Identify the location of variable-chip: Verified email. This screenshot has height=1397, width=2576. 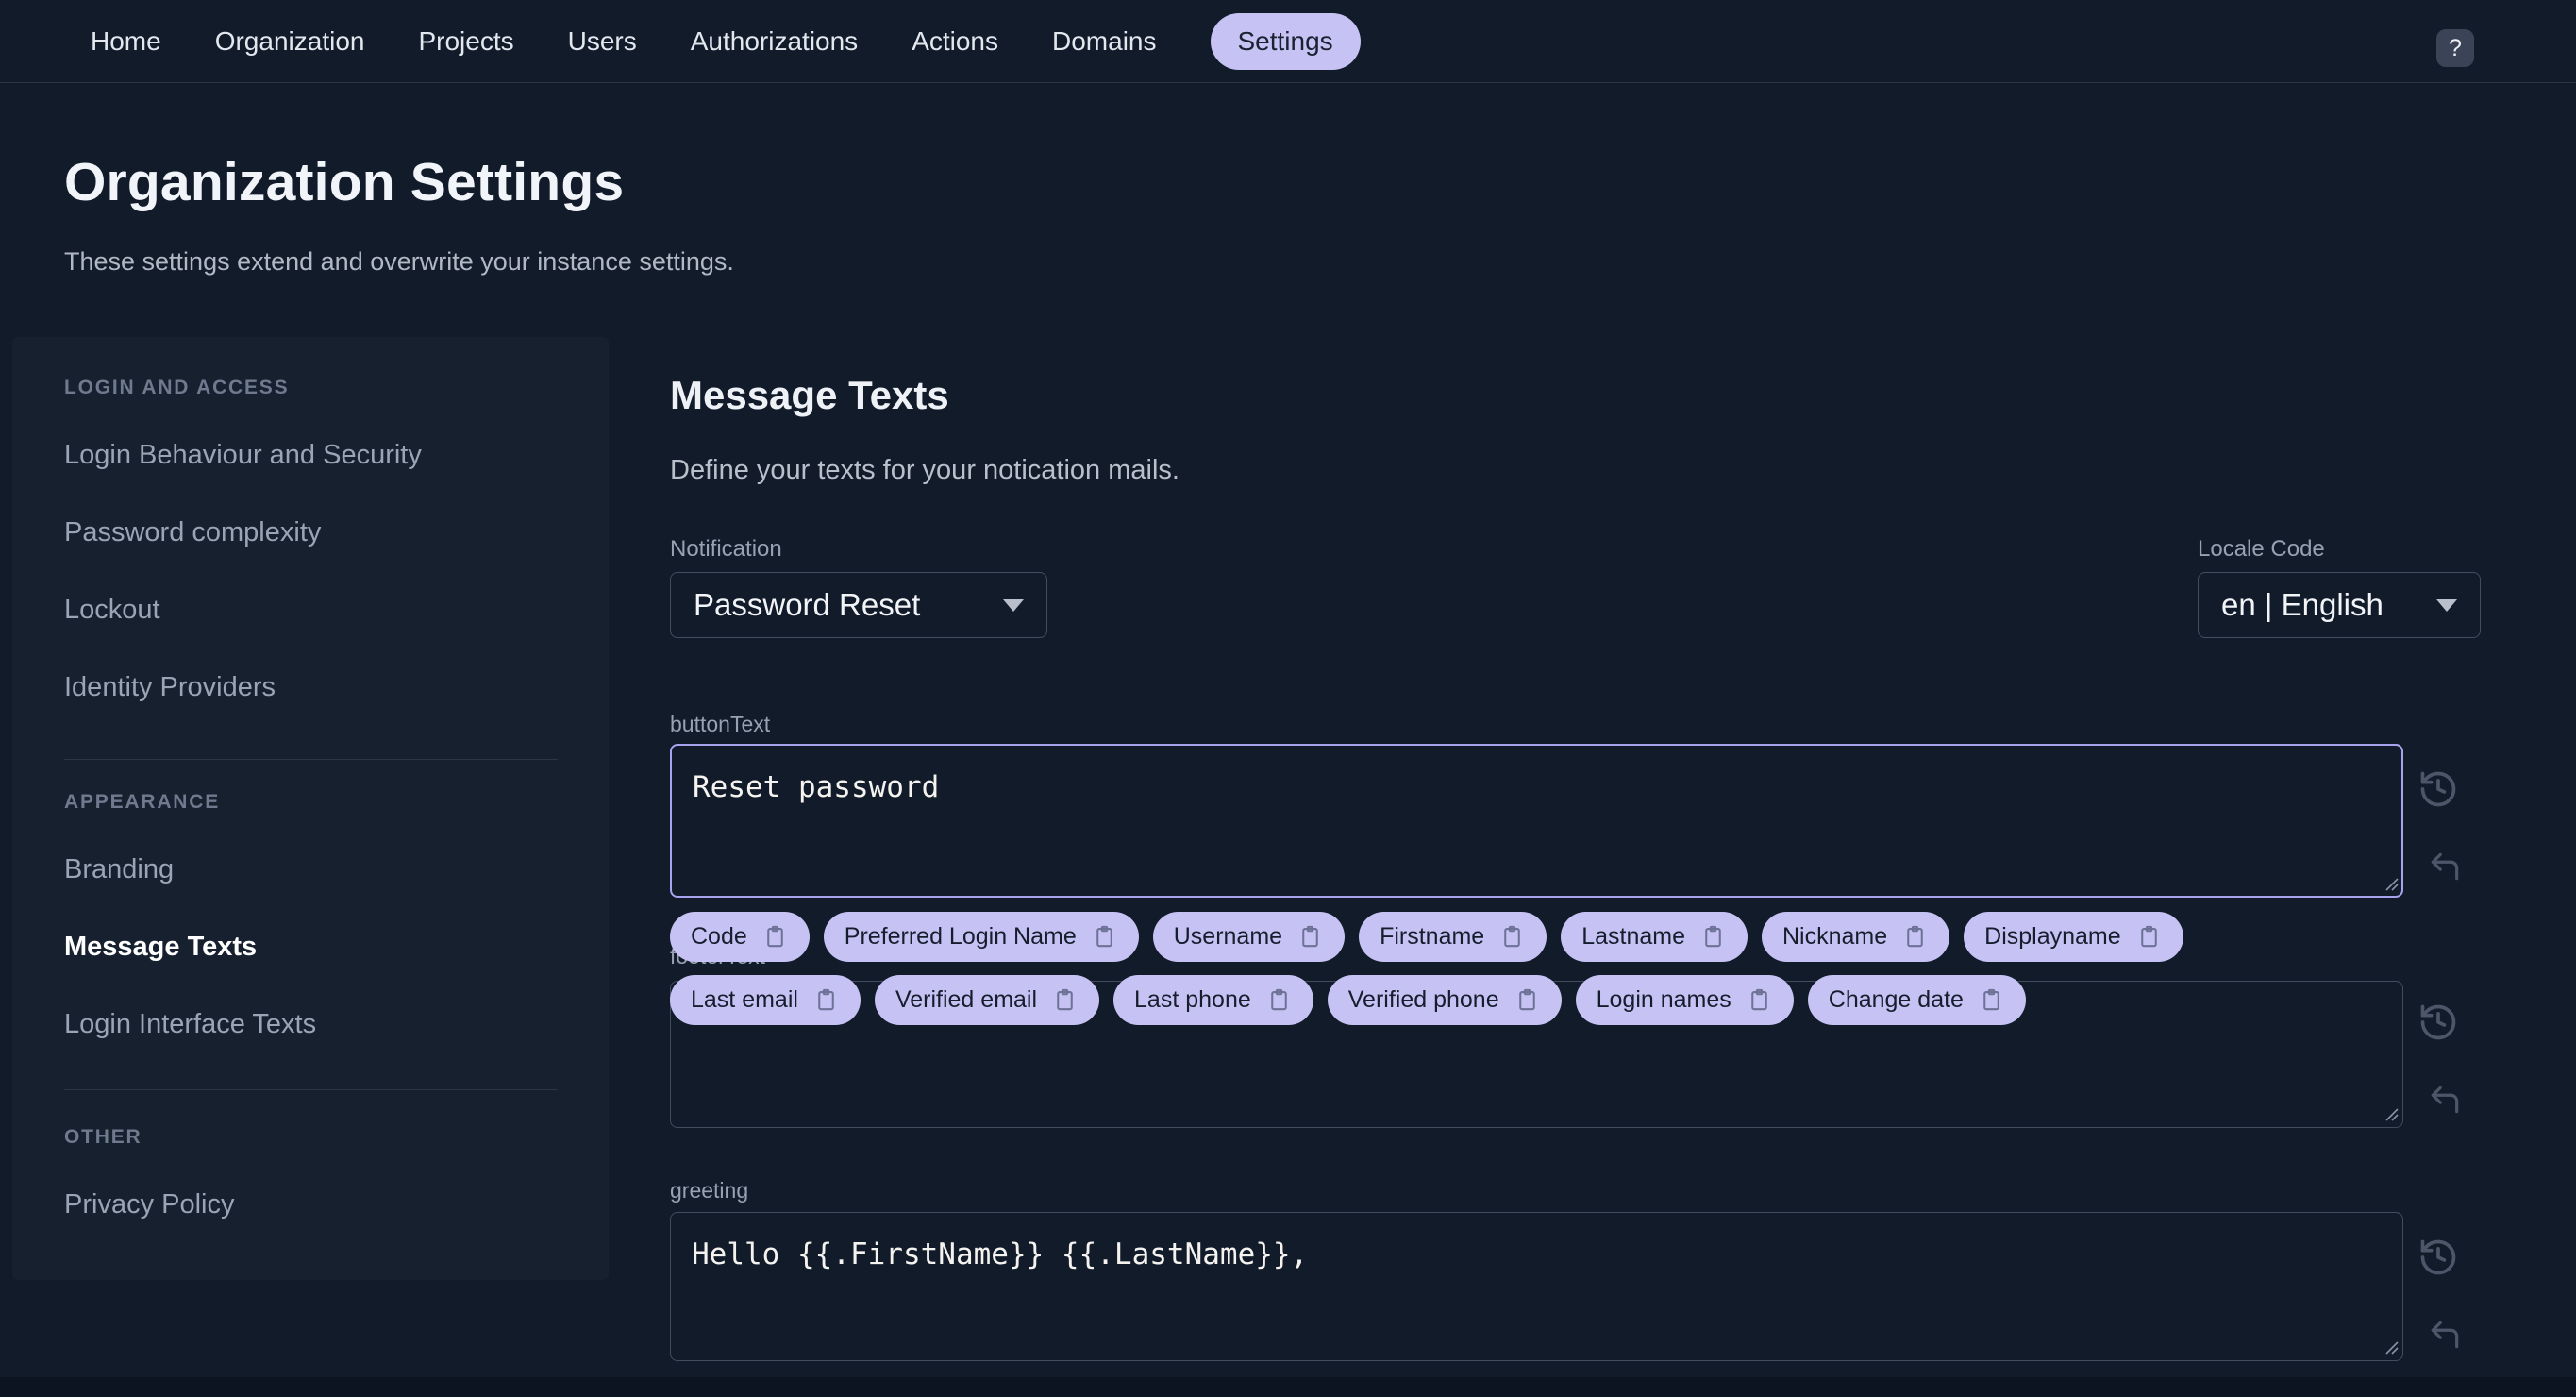
(987, 1000).